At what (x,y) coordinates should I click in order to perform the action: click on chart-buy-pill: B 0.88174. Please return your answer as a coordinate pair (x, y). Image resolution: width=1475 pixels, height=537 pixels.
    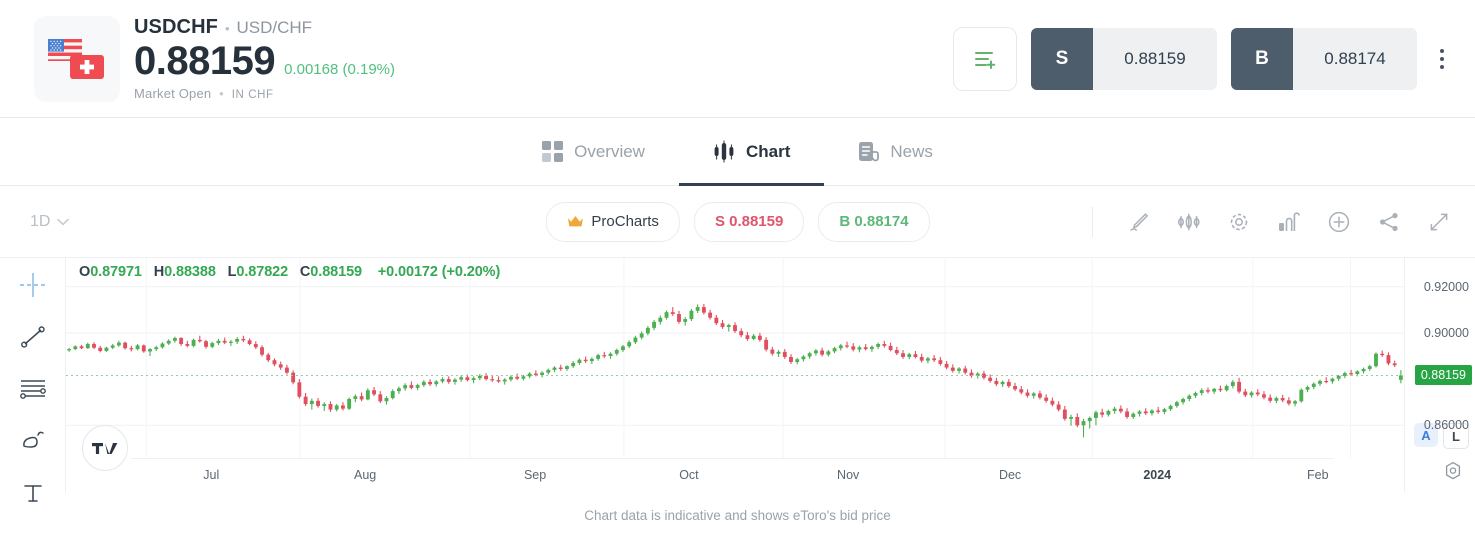
    Looking at the image, I should click on (874, 221).